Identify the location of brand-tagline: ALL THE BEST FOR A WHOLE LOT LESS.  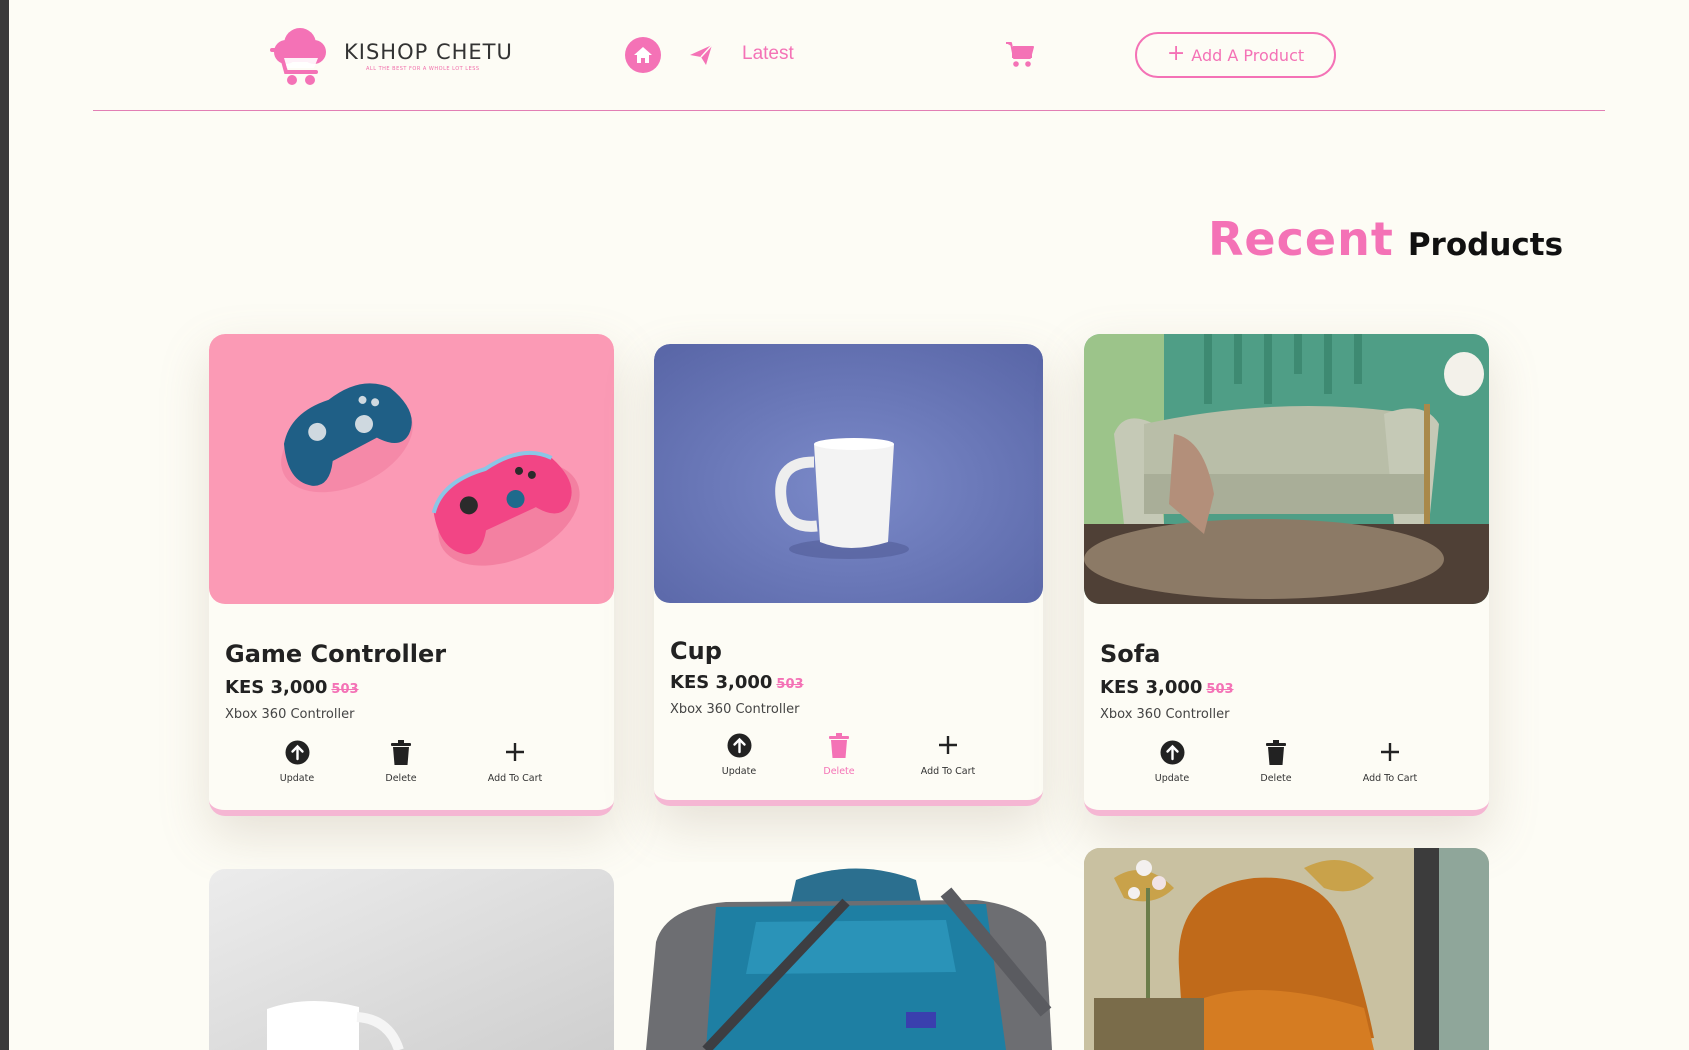
(423, 69).